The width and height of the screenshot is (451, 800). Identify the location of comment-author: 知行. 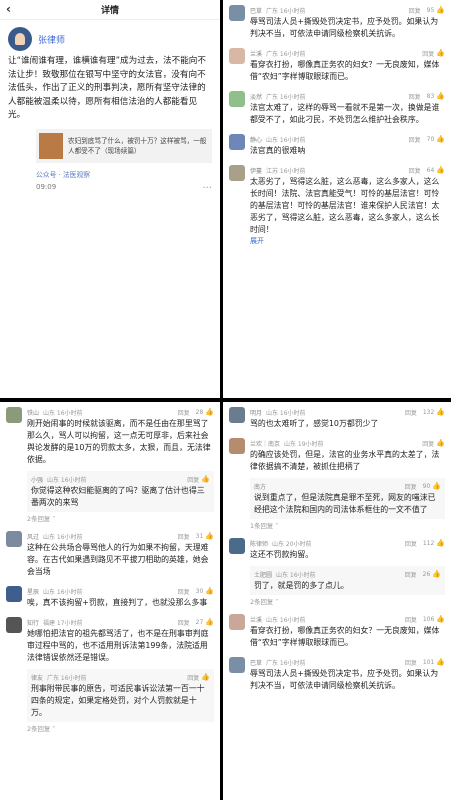
(33, 622).